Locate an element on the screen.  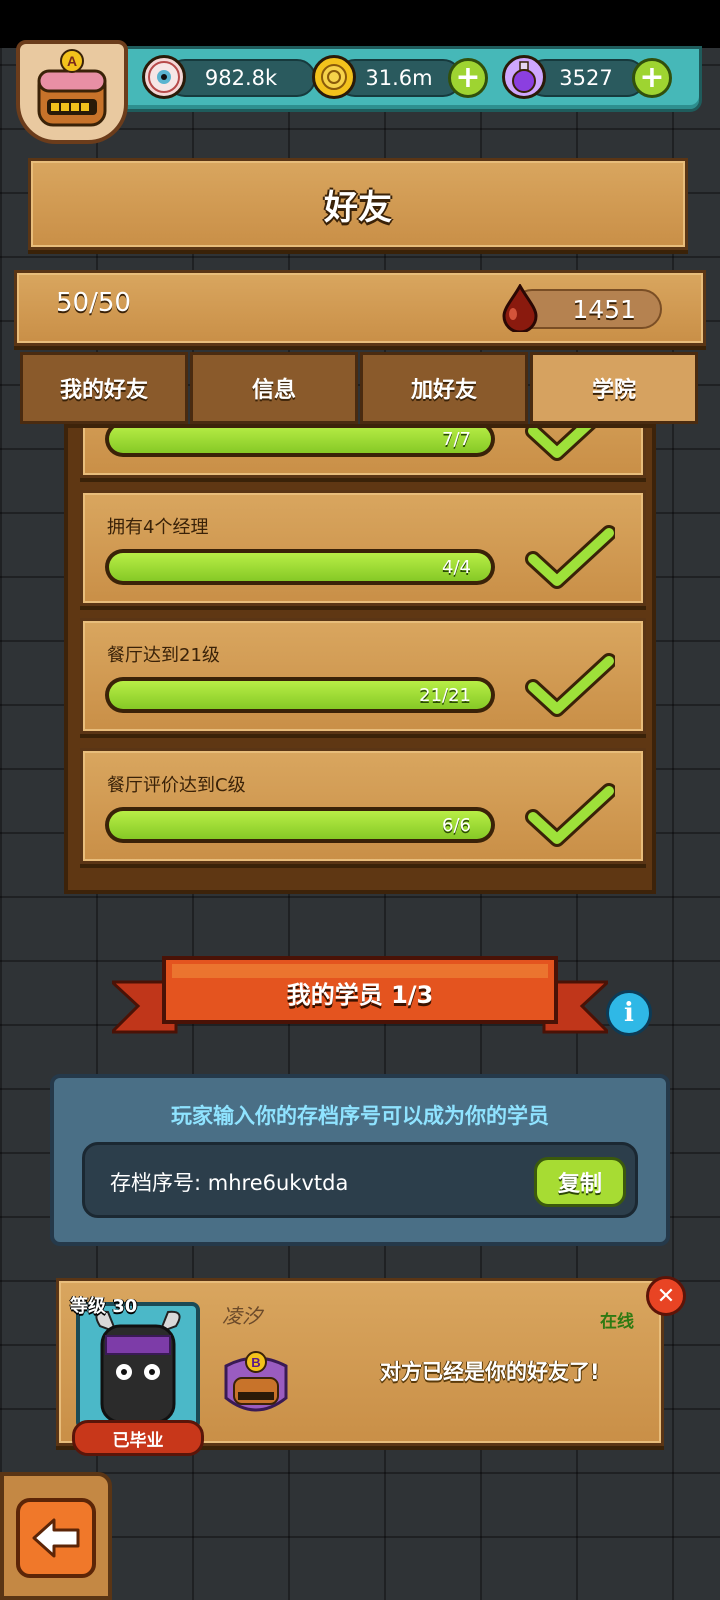
info-button: i is located at coordinates (629, 1013).